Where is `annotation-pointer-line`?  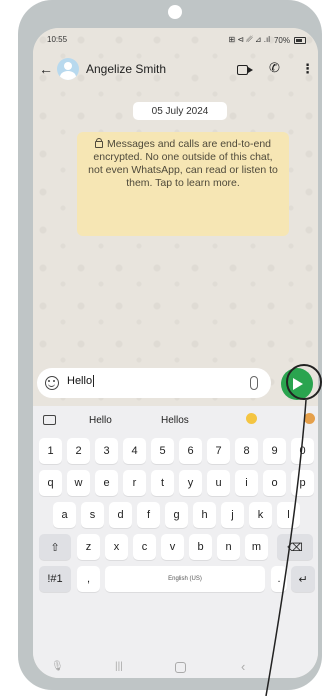 annotation-pointer-line is located at coordinates (286, 547).